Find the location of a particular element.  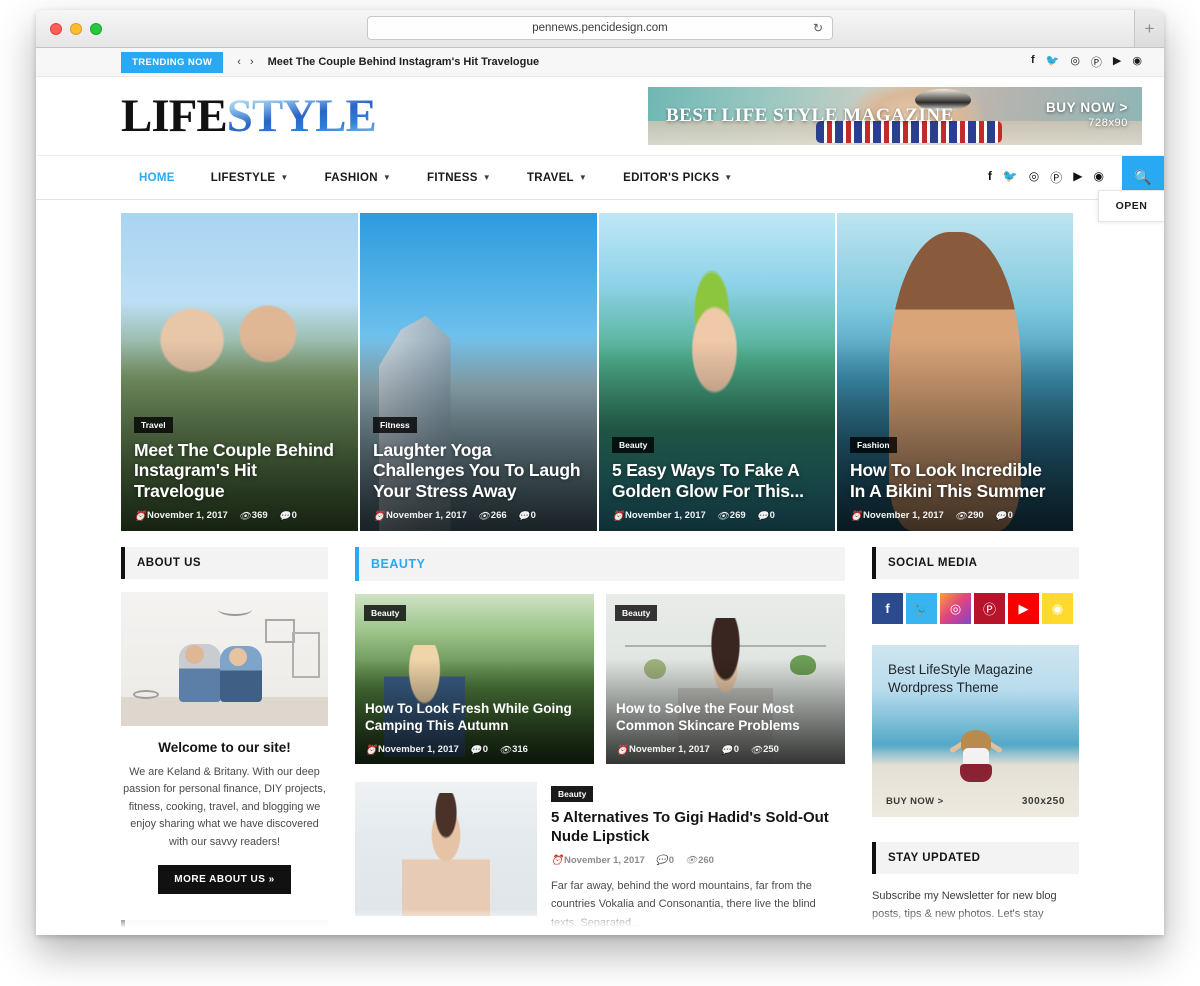

card-badge-wrap: Beauty is located at coordinates (636, 615).